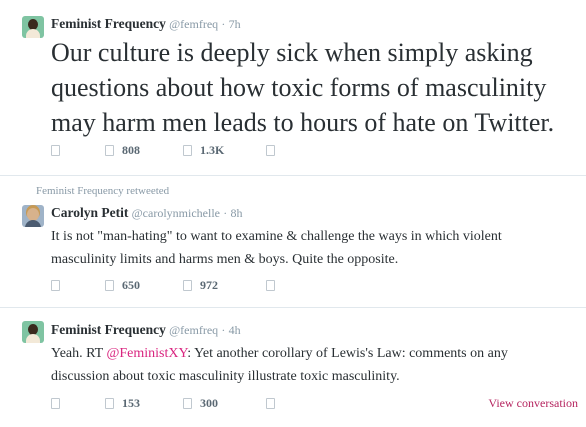 This screenshot has width=586, height=427. I want to click on favorite-button: 972, so click(200, 285).